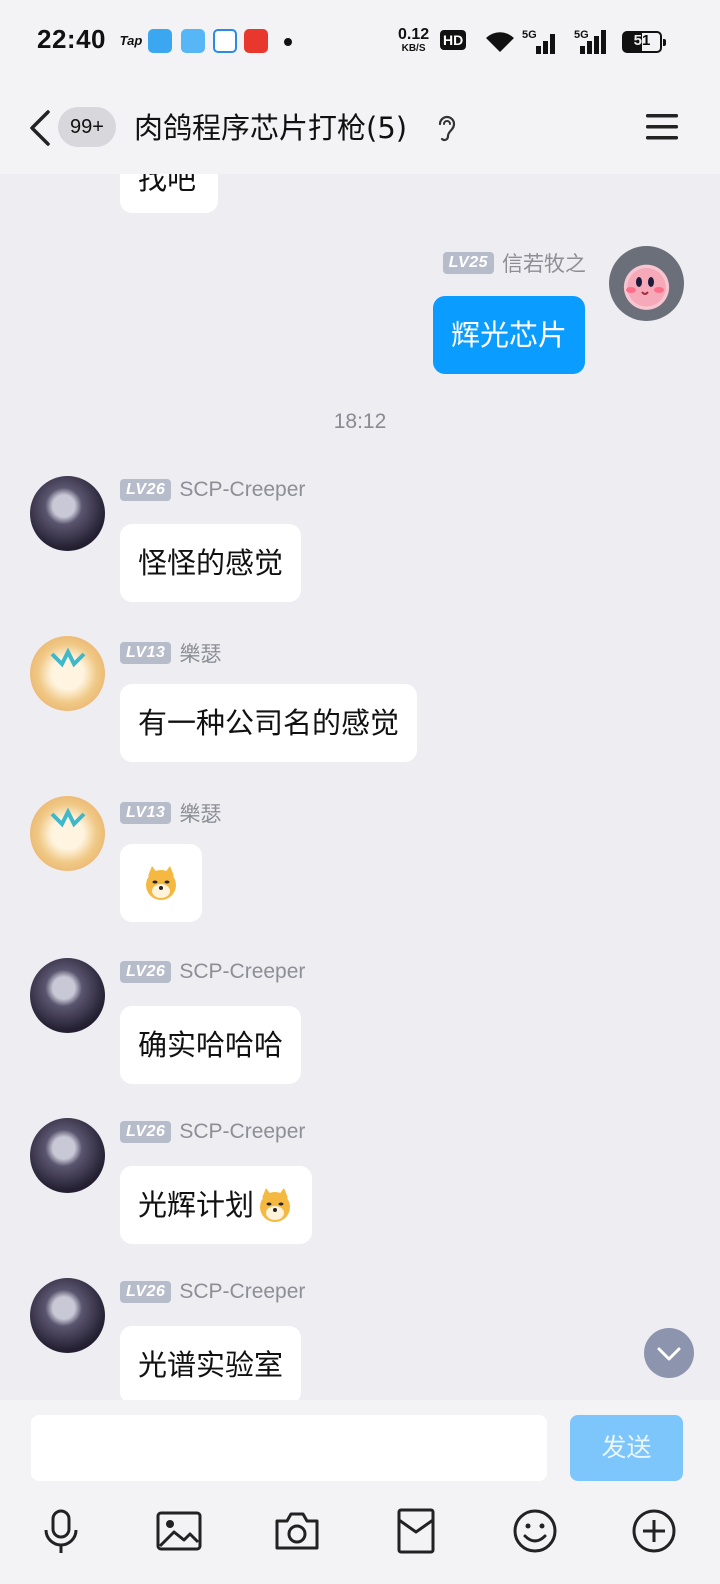 This screenshot has width=720, height=1584. What do you see at coordinates (538, 41) in the screenshot?
I see `signal-icon: 5G` at bounding box center [538, 41].